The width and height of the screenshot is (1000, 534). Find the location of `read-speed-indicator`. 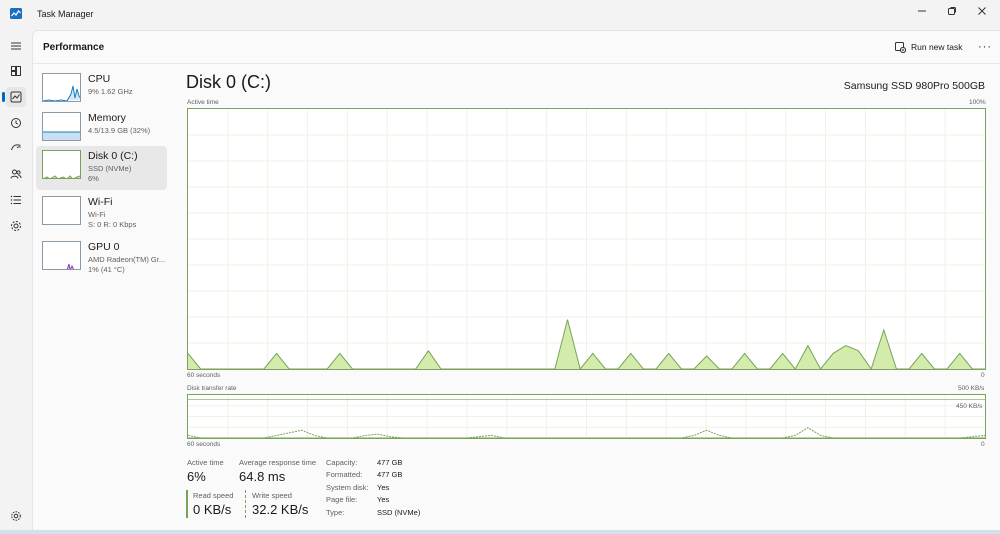

read-speed-indicator is located at coordinates (187, 504).